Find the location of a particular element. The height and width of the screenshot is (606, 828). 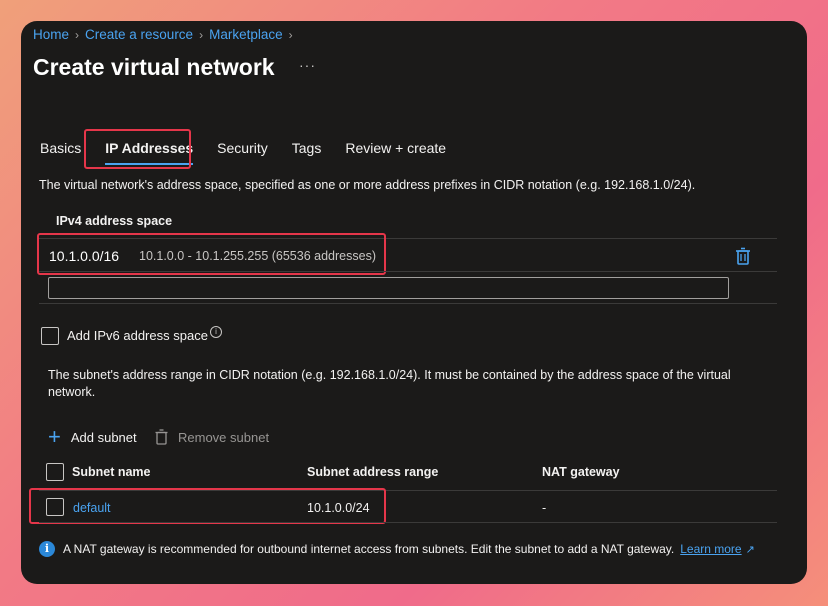

column-subnet-range: Subnet address range is located at coordinates (372, 472).